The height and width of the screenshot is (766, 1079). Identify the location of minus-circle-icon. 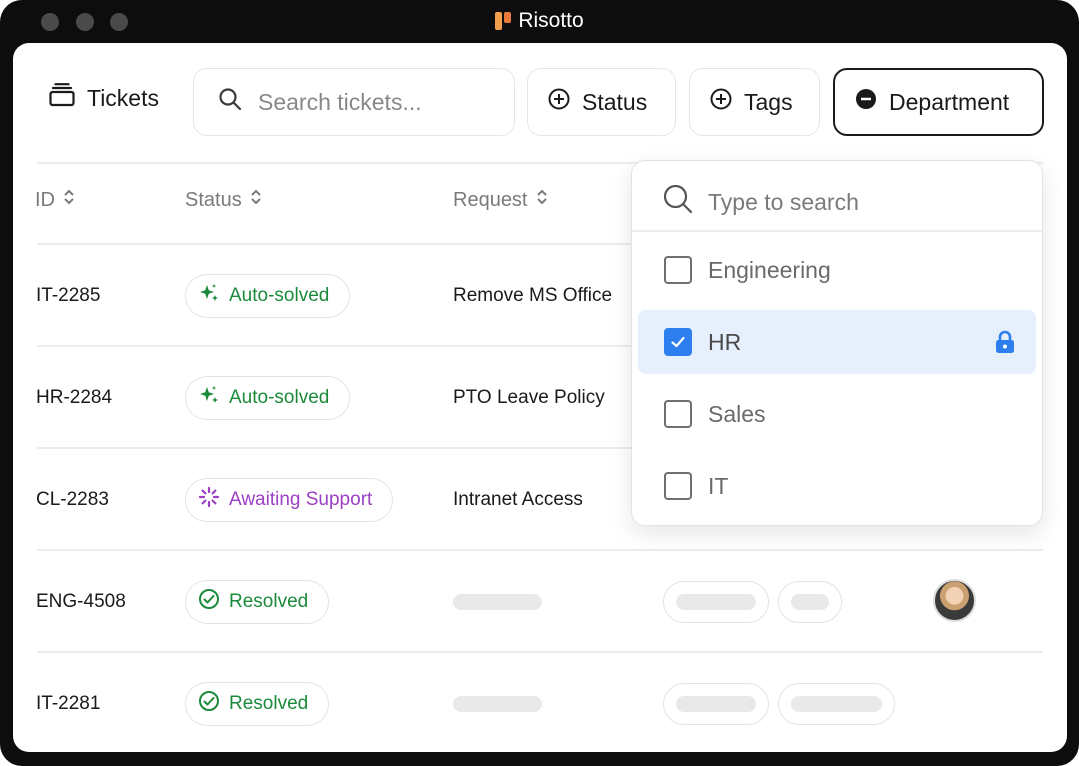
(866, 102).